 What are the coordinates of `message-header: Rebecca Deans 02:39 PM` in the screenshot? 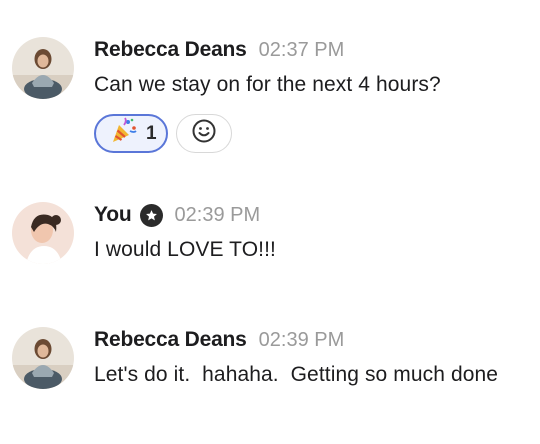 It's located at (313, 340).